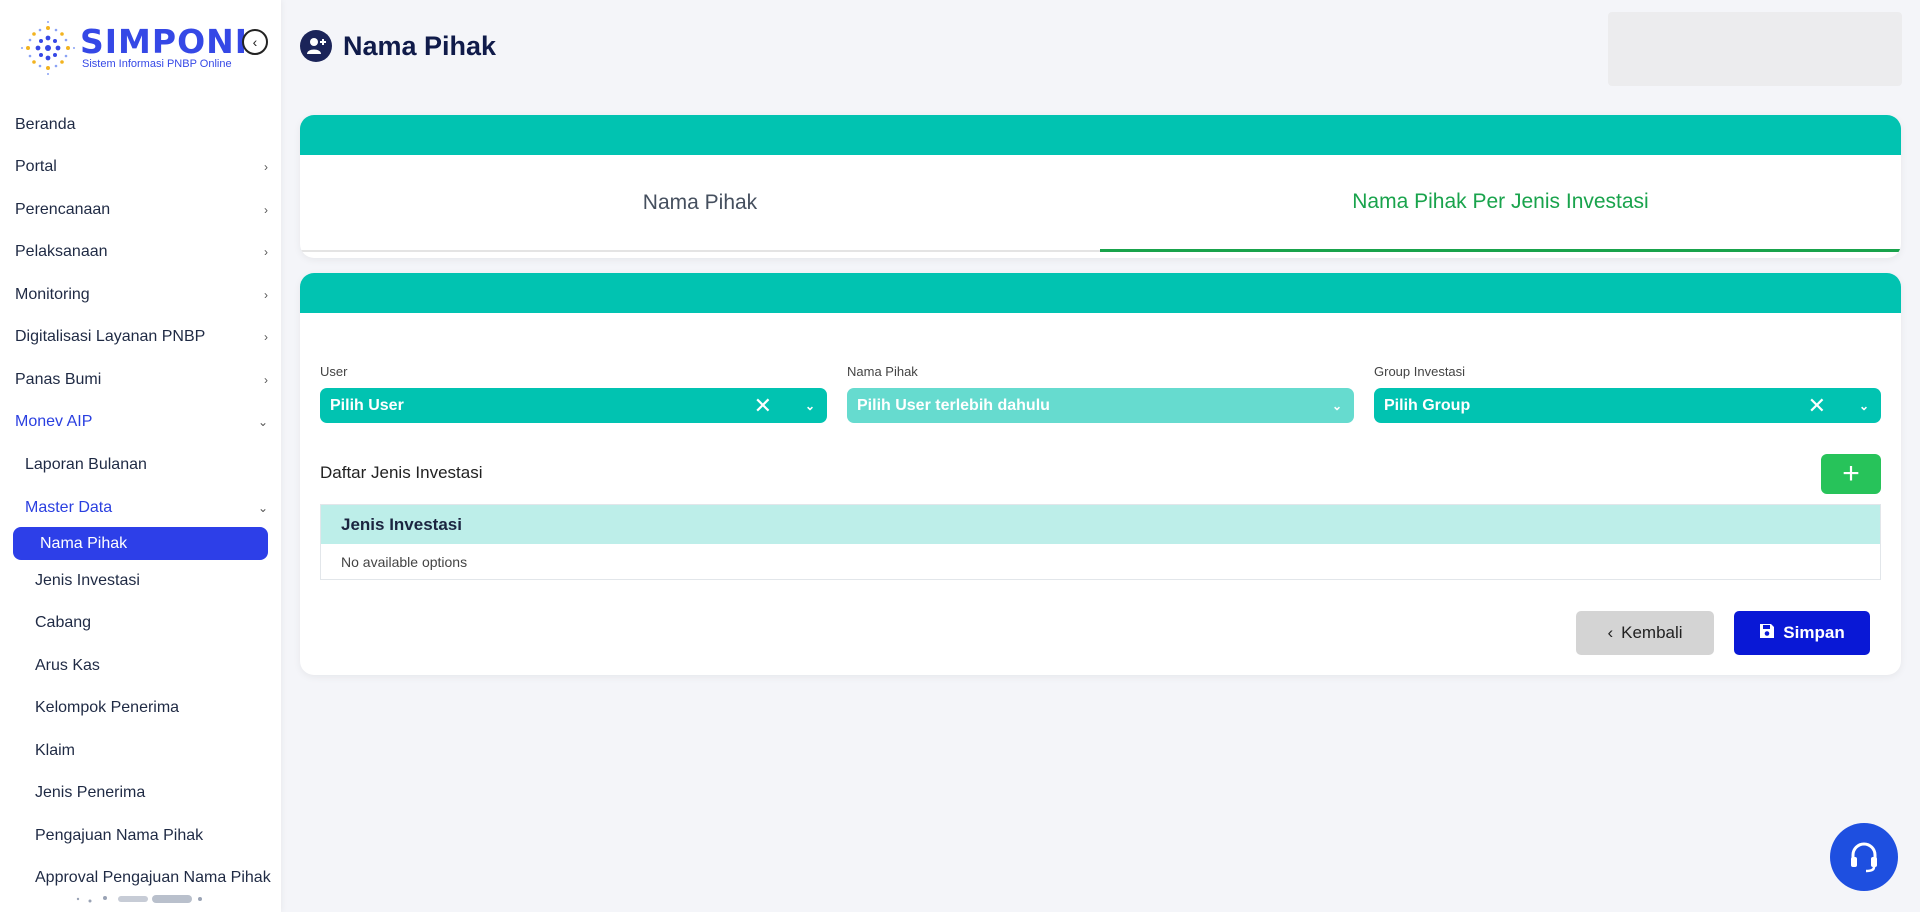 This screenshot has width=1920, height=912. What do you see at coordinates (140, 422) in the screenshot?
I see `sidebar-item-monev-aip: Monev AIP ⌄` at bounding box center [140, 422].